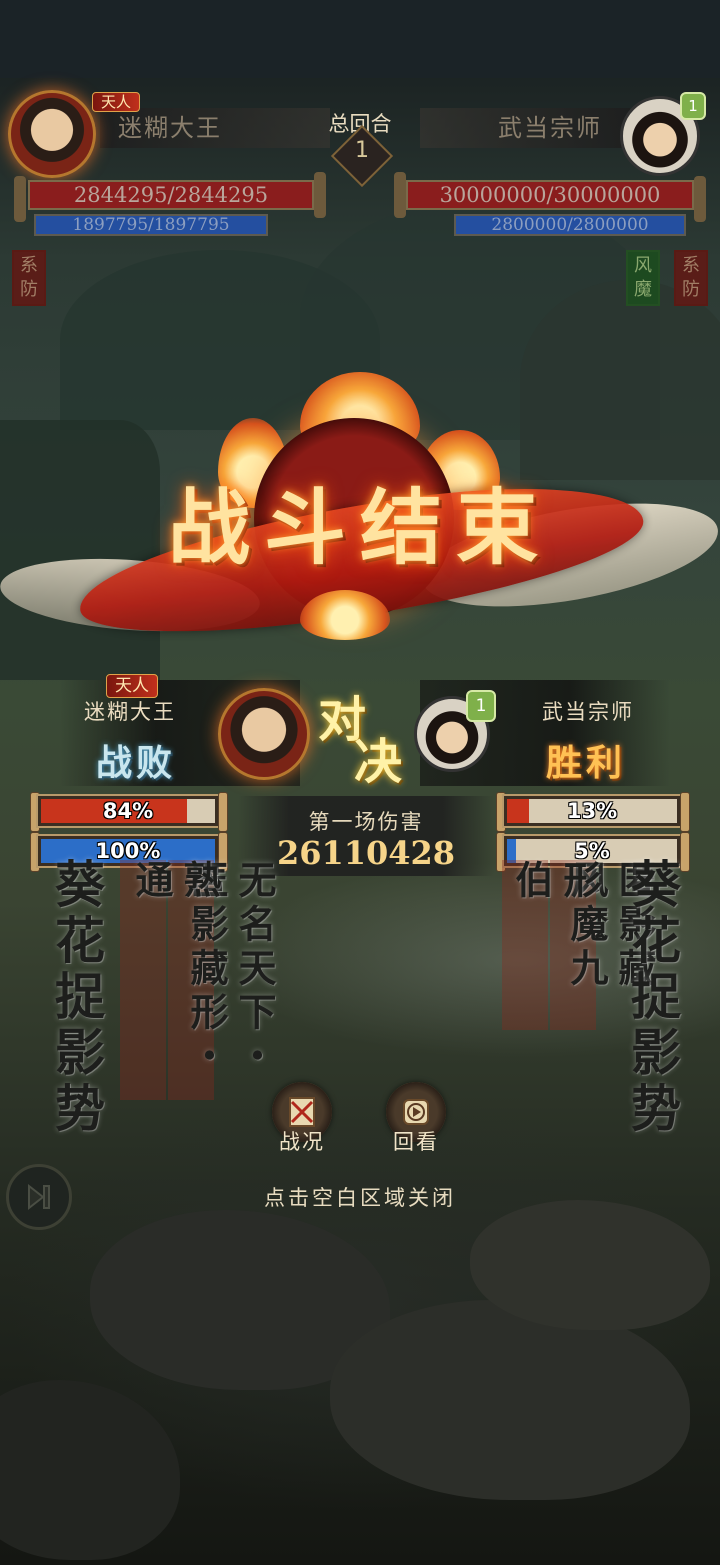 The image size is (720, 1565). Describe the element at coordinates (227, 970) in the screenshot. I see `left-skill-2: 无名天下・熟` at that location.